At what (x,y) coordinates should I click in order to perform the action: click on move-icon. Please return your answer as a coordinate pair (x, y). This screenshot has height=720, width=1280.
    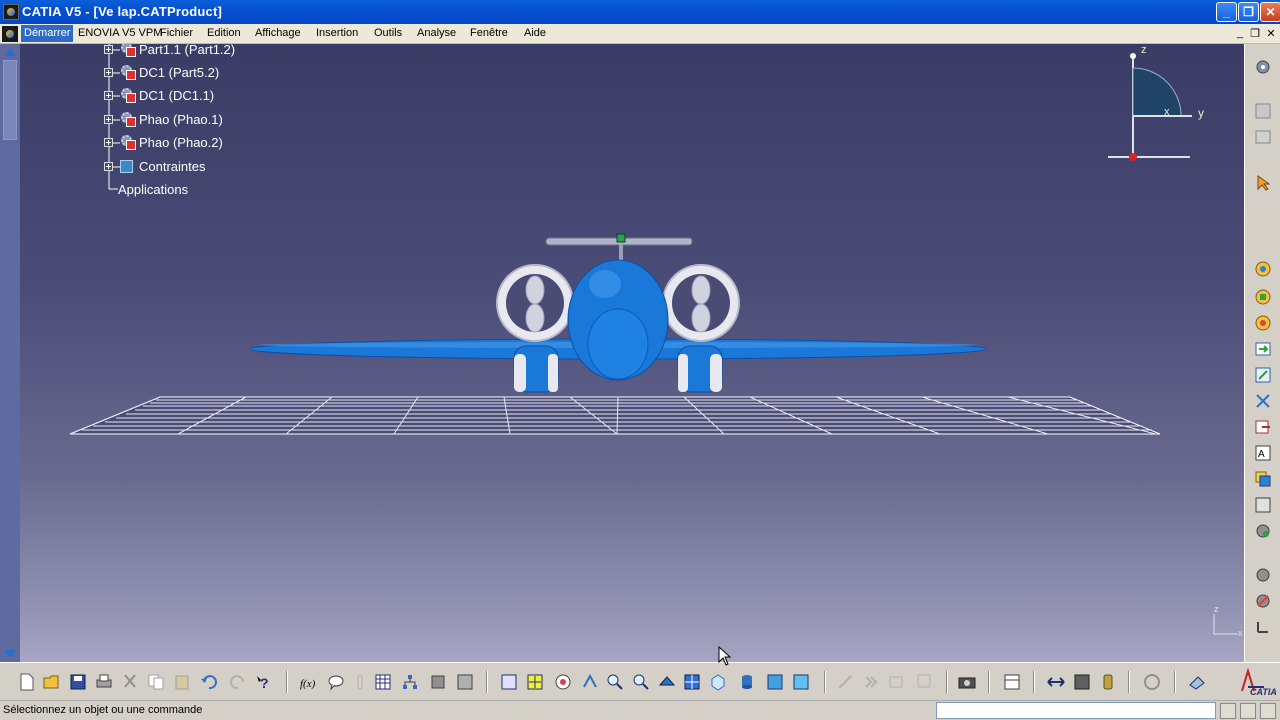
    Looking at the image, I should click on (1263, 349).